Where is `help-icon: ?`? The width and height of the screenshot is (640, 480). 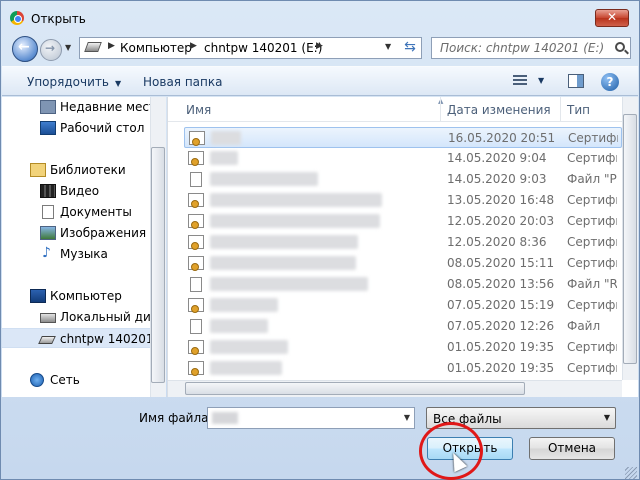 help-icon: ? is located at coordinates (610, 82).